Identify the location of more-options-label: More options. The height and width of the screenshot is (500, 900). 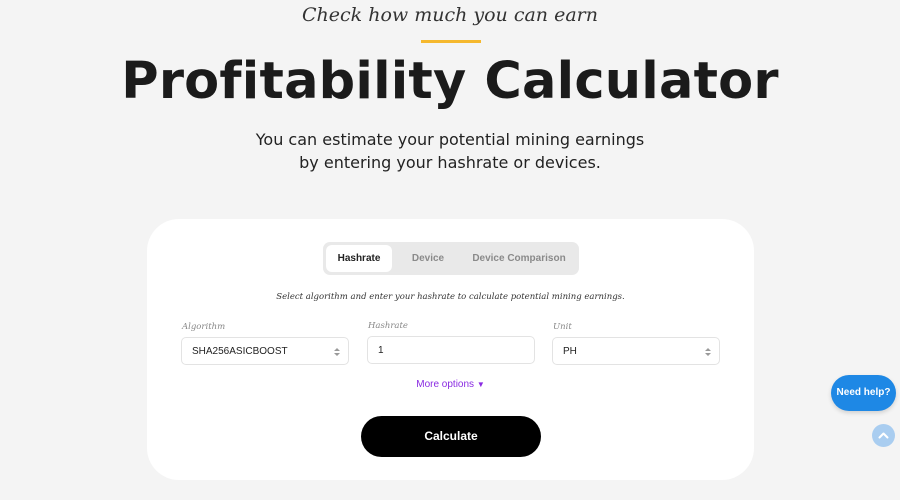
(445, 384).